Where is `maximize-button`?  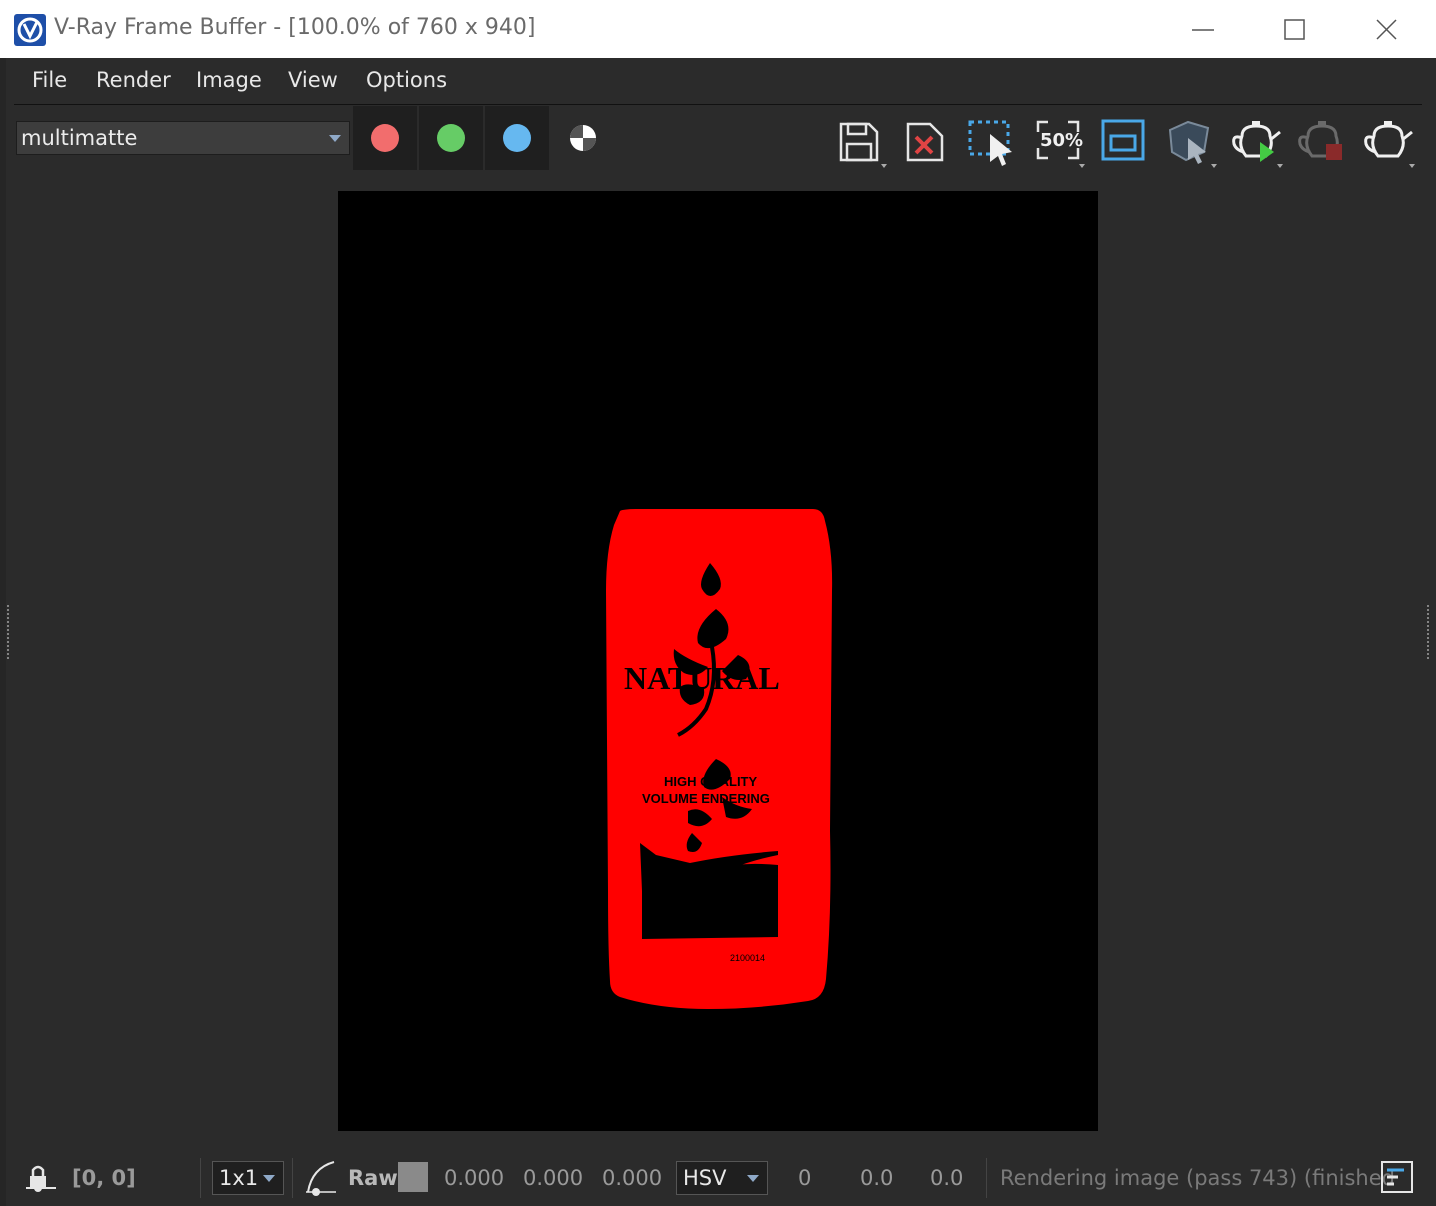 maximize-button is located at coordinates (1294, 30).